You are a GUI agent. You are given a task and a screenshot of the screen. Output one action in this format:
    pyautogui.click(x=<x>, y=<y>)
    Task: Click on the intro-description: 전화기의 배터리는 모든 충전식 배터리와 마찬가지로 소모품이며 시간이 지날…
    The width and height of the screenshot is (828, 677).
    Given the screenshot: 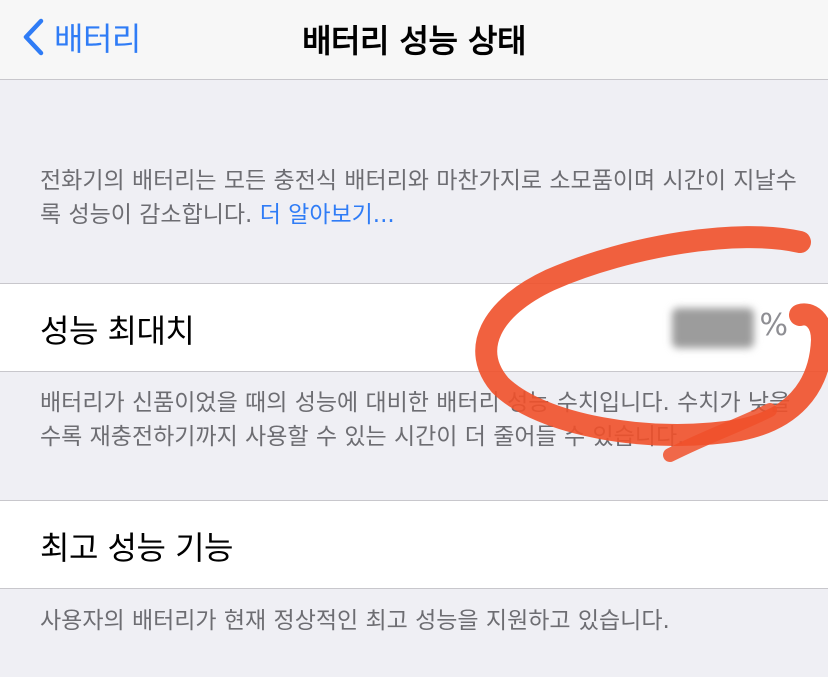 What is the action you would take?
    pyautogui.click(x=418, y=198)
    